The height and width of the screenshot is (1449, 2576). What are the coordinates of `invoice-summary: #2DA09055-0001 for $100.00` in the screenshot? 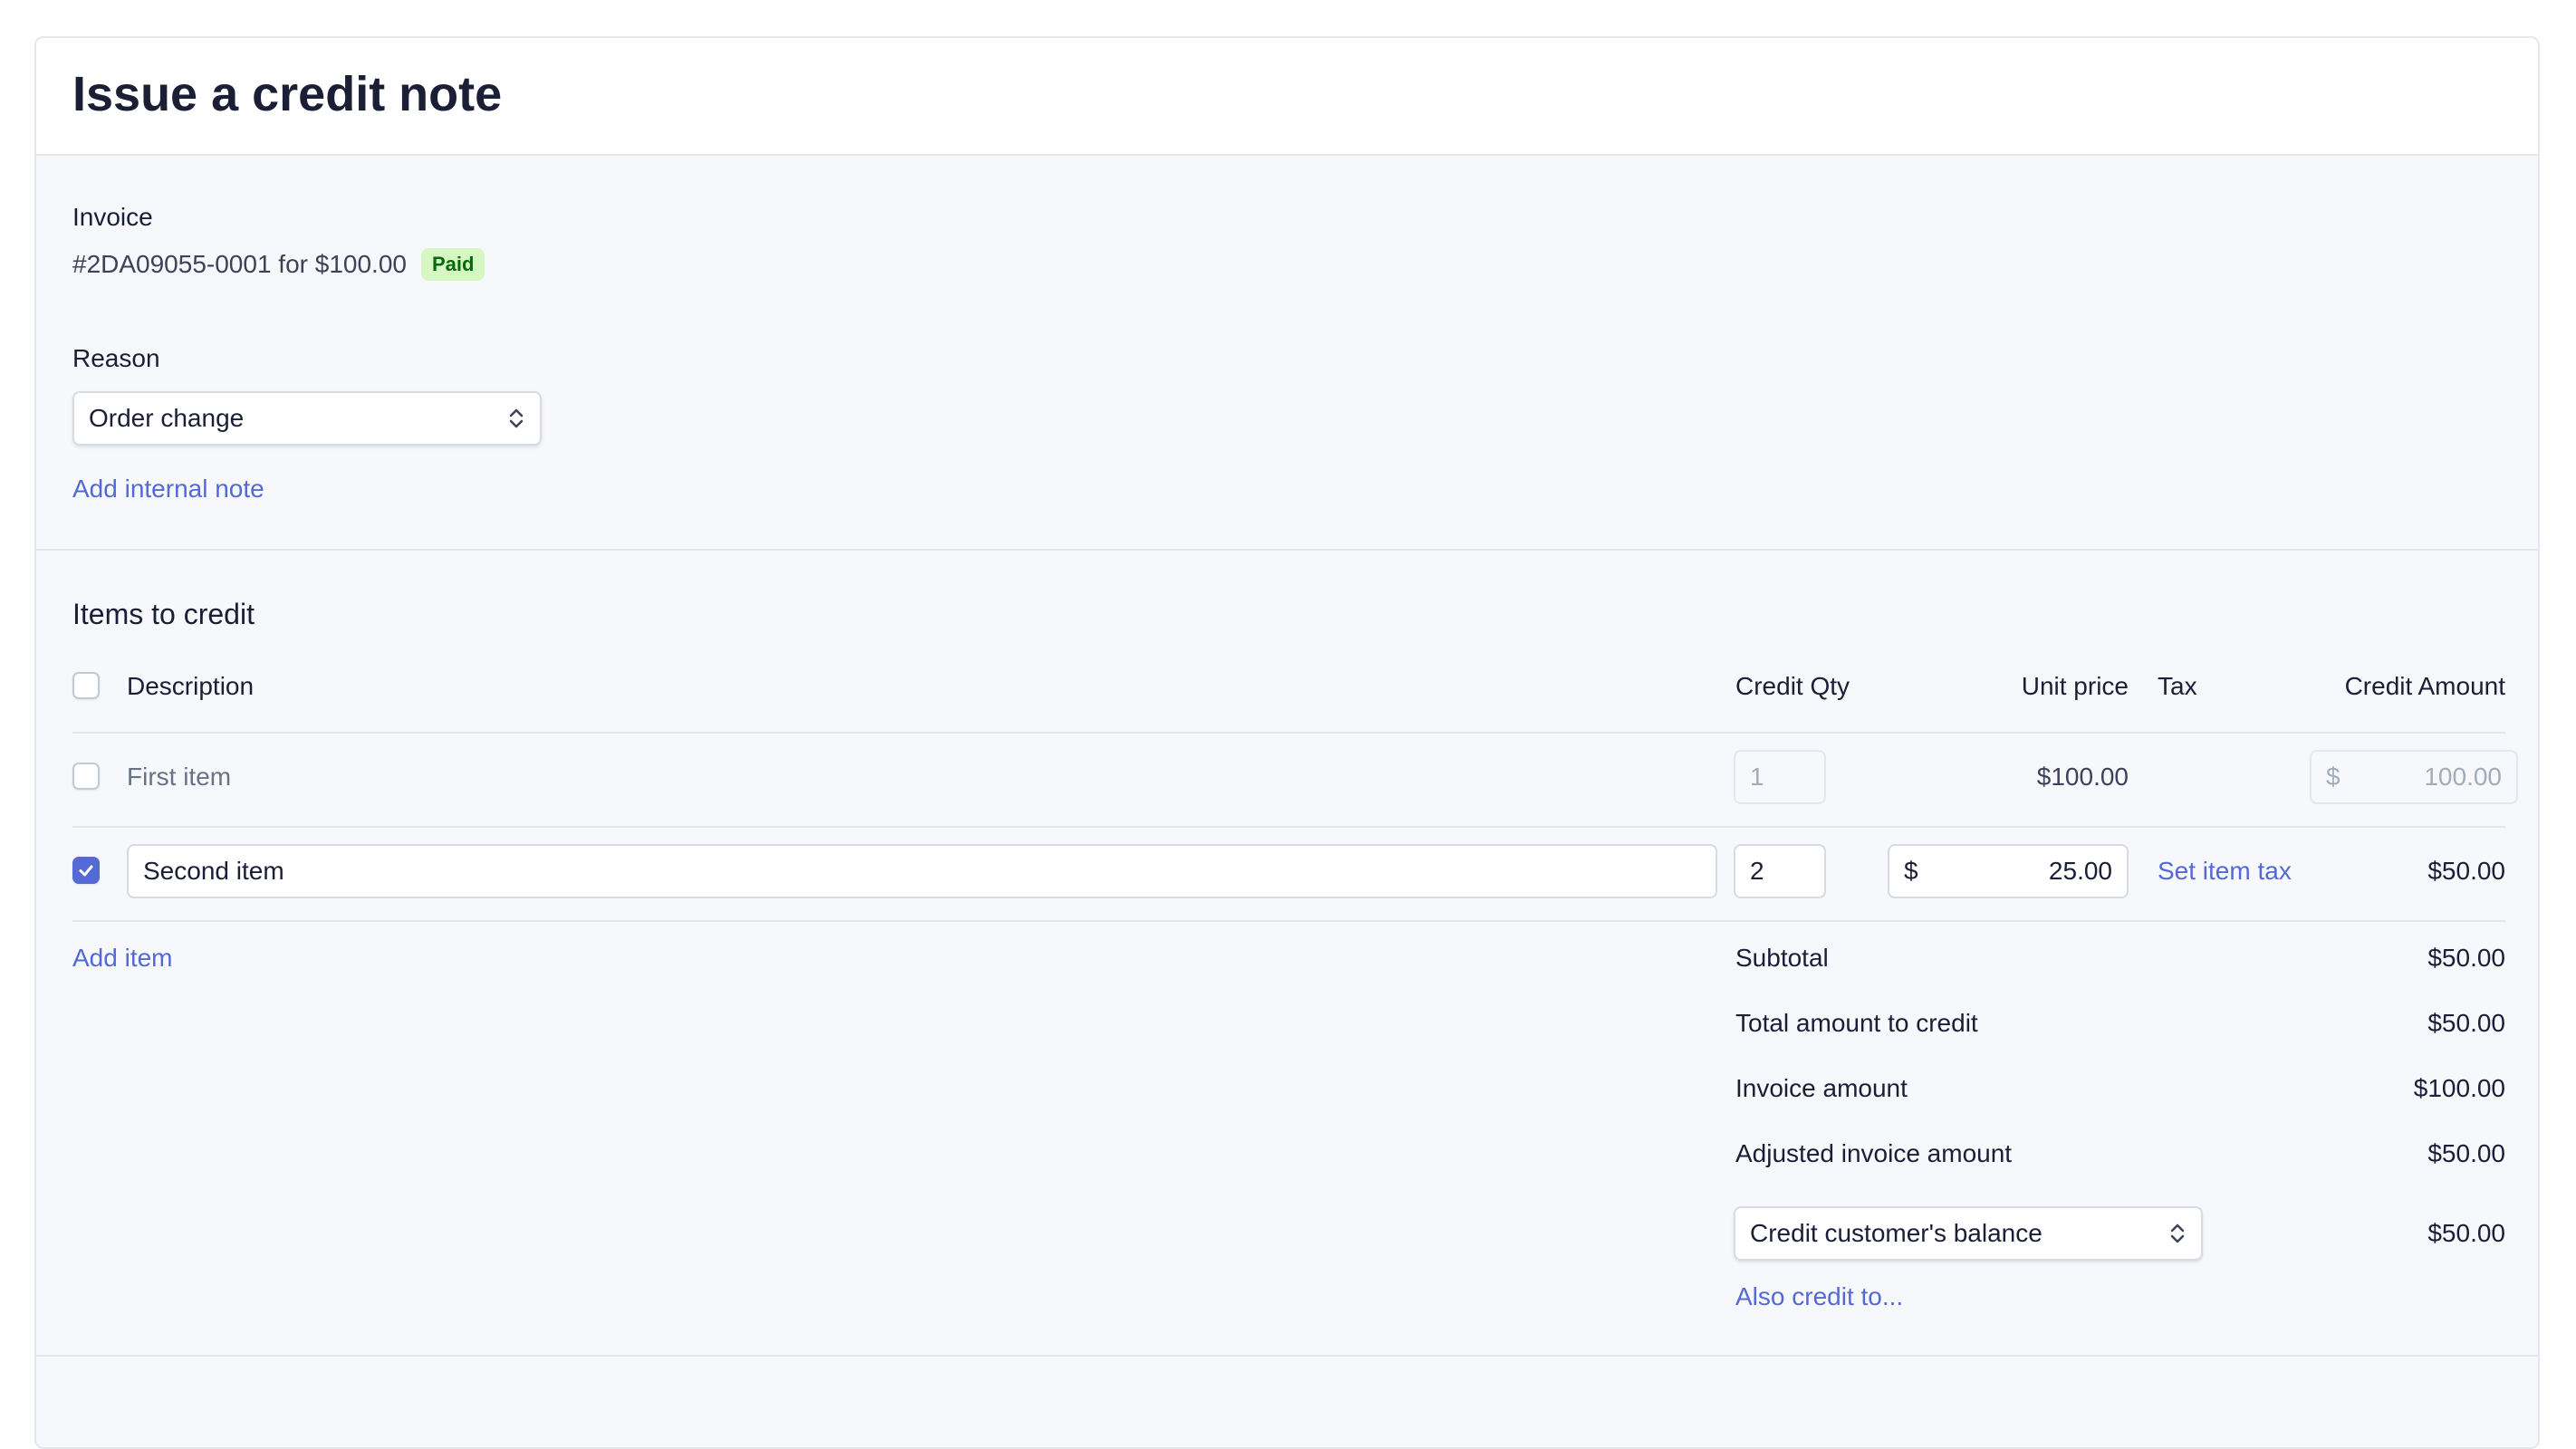 It's located at (239, 264).